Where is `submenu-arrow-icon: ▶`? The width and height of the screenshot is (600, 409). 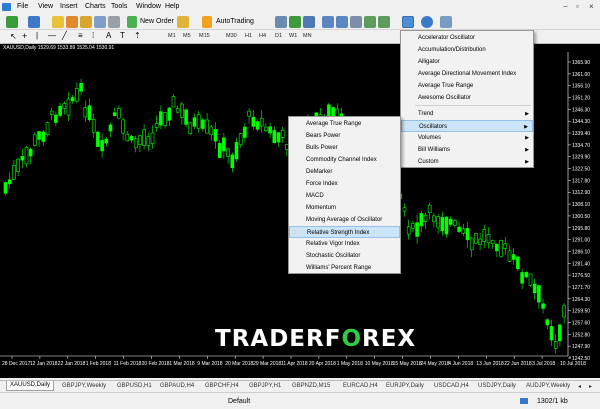 submenu-arrow-icon: ▶ is located at coordinates (527, 150).